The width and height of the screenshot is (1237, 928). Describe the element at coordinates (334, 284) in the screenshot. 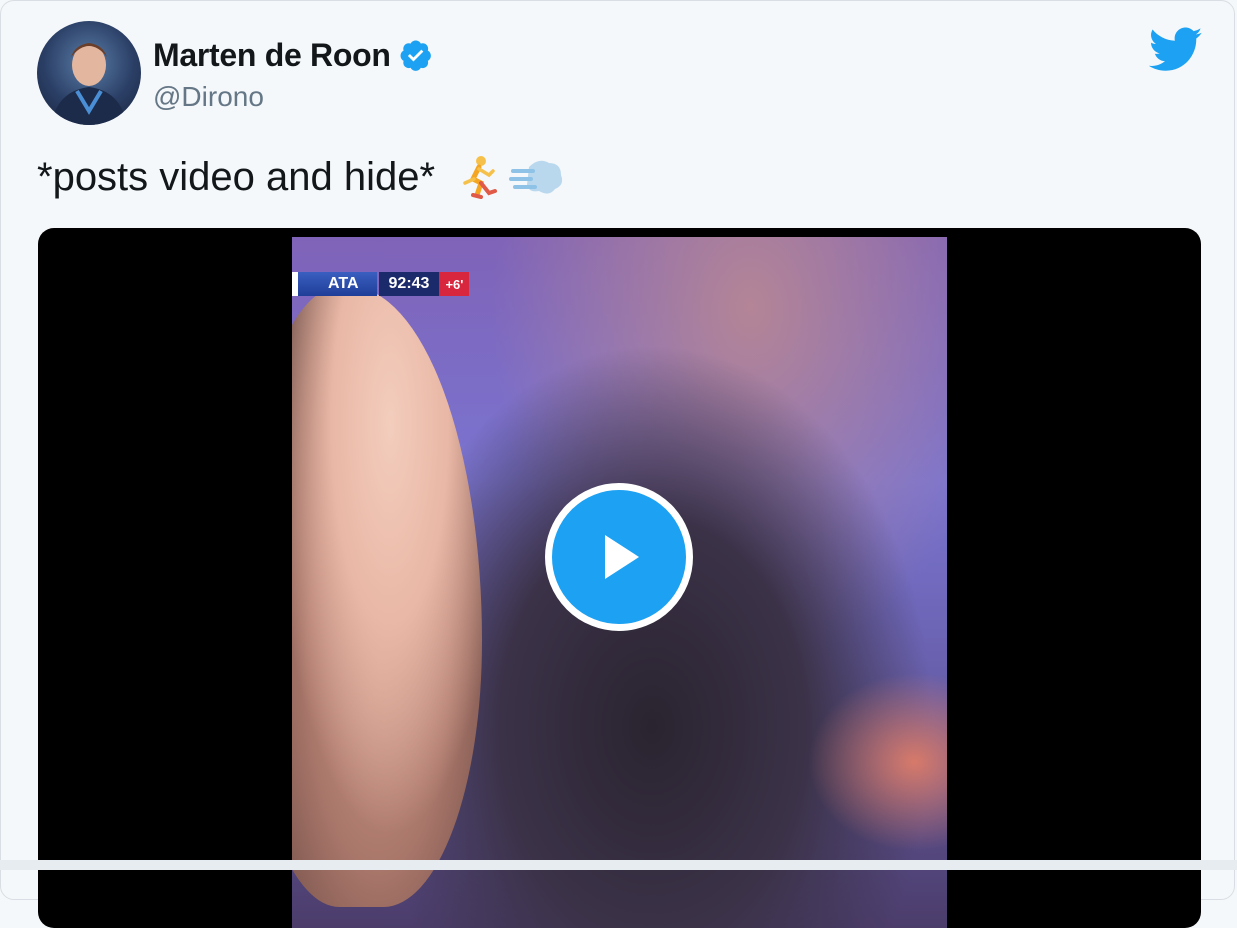

I see `scorebug-team: ATA` at that location.